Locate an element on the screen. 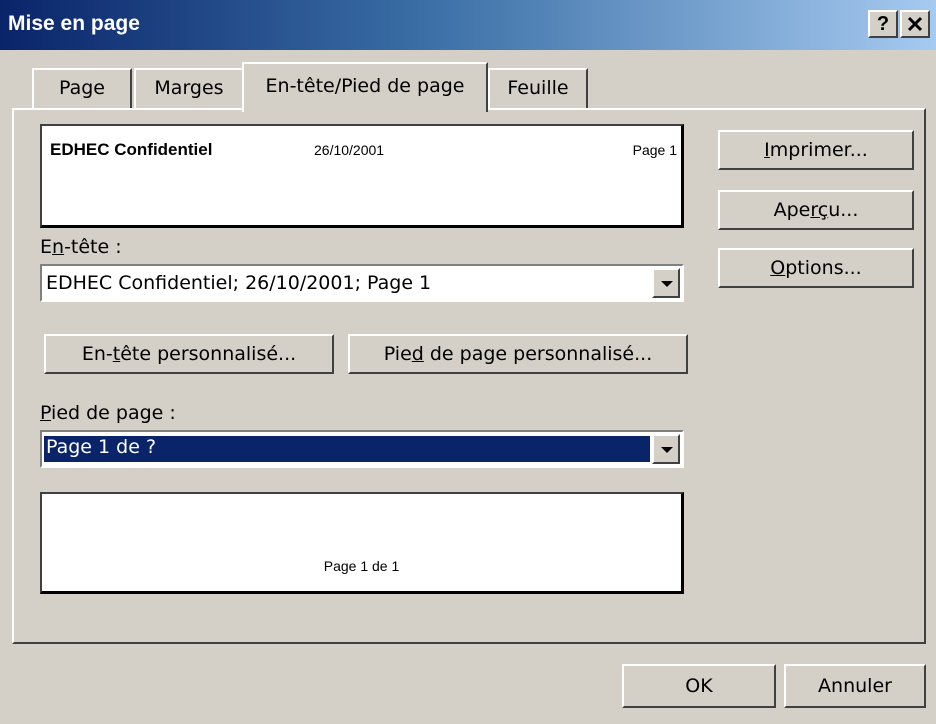  header-preview-right: Page 1 is located at coordinates (654, 150).